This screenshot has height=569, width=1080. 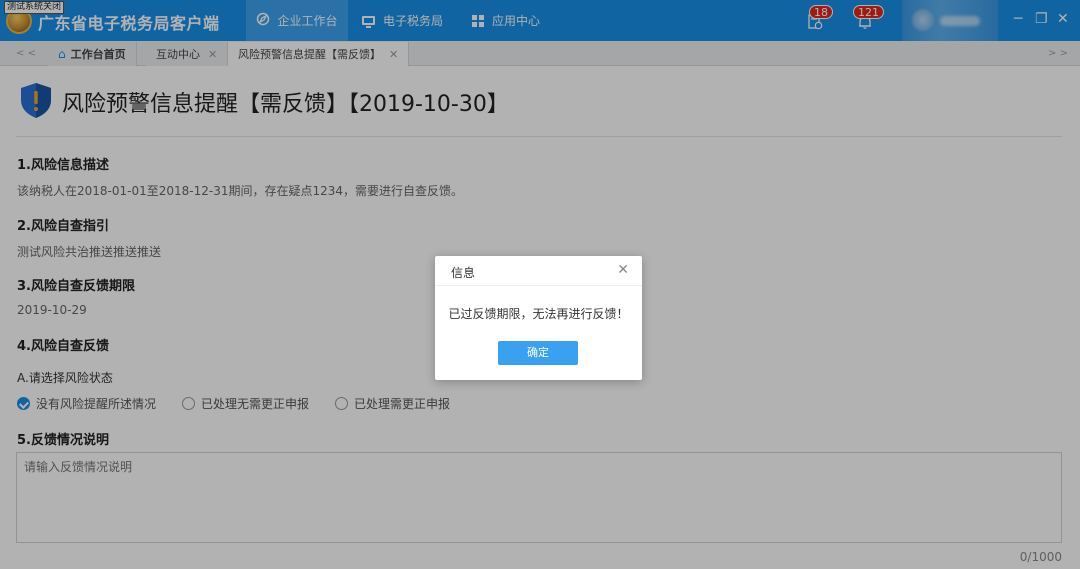 What do you see at coordinates (463, 273) in the screenshot?
I see `dialog-title: 信息` at bounding box center [463, 273].